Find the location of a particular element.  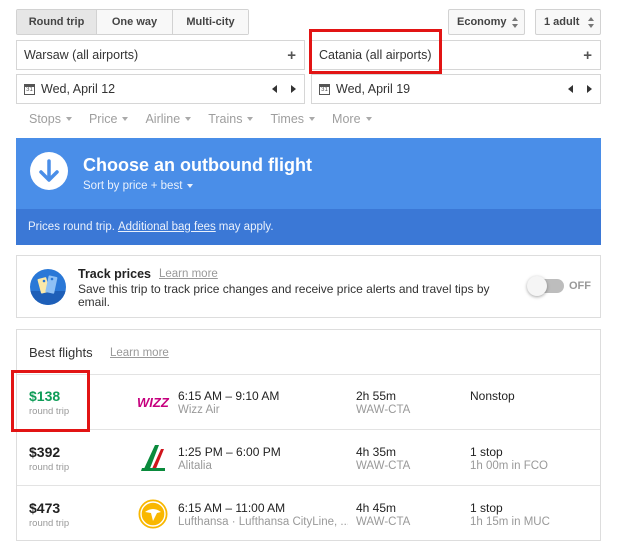

flight-times: 6:15 AM – 9:10 AM is located at coordinates (229, 396).